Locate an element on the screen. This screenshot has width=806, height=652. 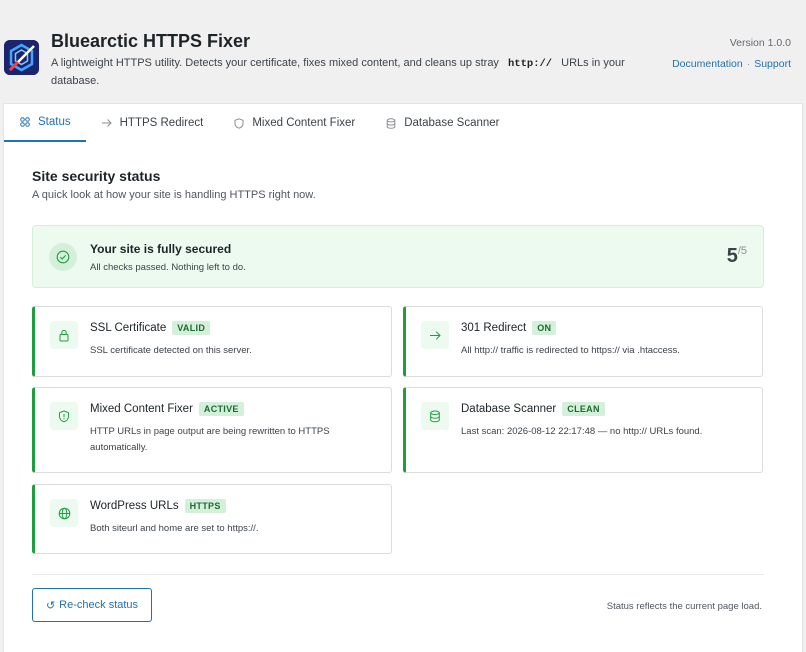
refresh-icon: ↺ is located at coordinates (50, 605).